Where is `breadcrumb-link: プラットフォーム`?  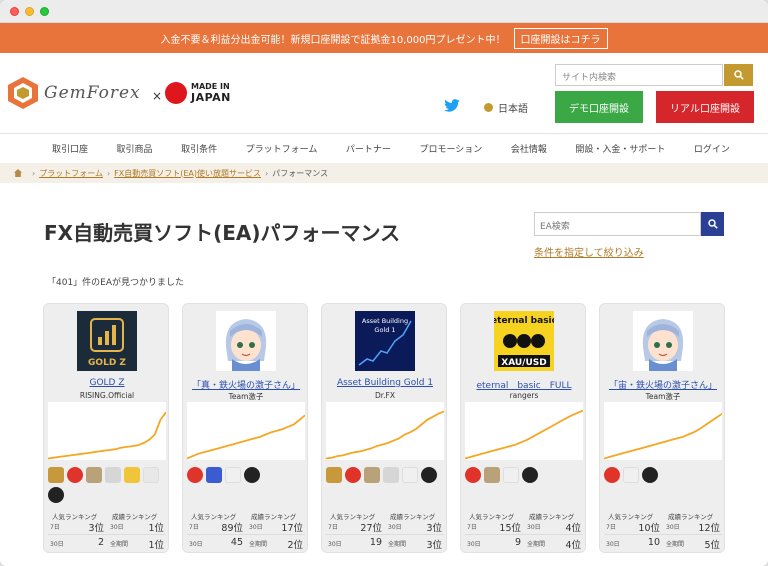
breadcrumb-link: プラットフォーム is located at coordinates (71, 173).